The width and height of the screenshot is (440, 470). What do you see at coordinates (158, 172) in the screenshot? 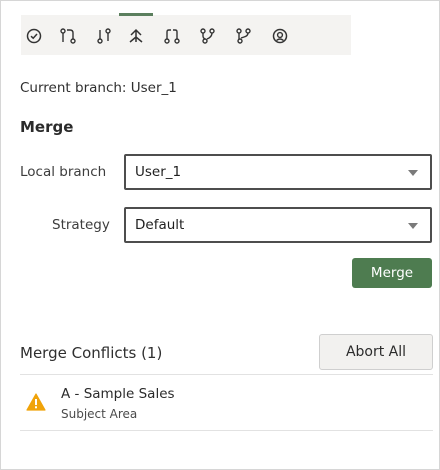
I see `local-branch-value: User_1` at bounding box center [158, 172].